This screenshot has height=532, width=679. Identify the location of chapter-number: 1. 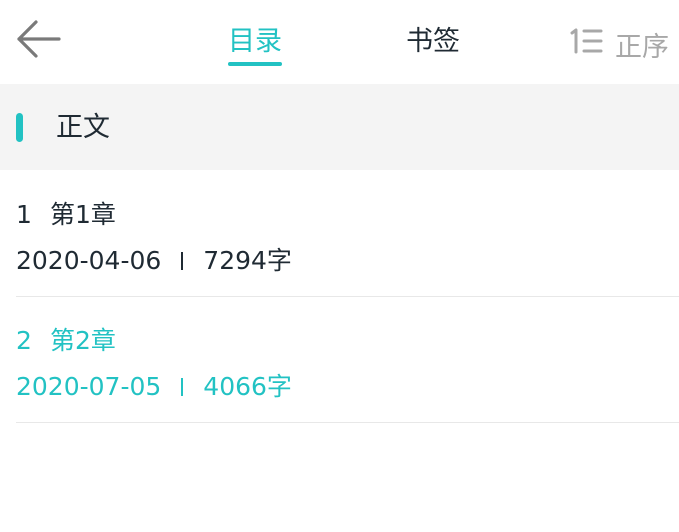
(24, 214).